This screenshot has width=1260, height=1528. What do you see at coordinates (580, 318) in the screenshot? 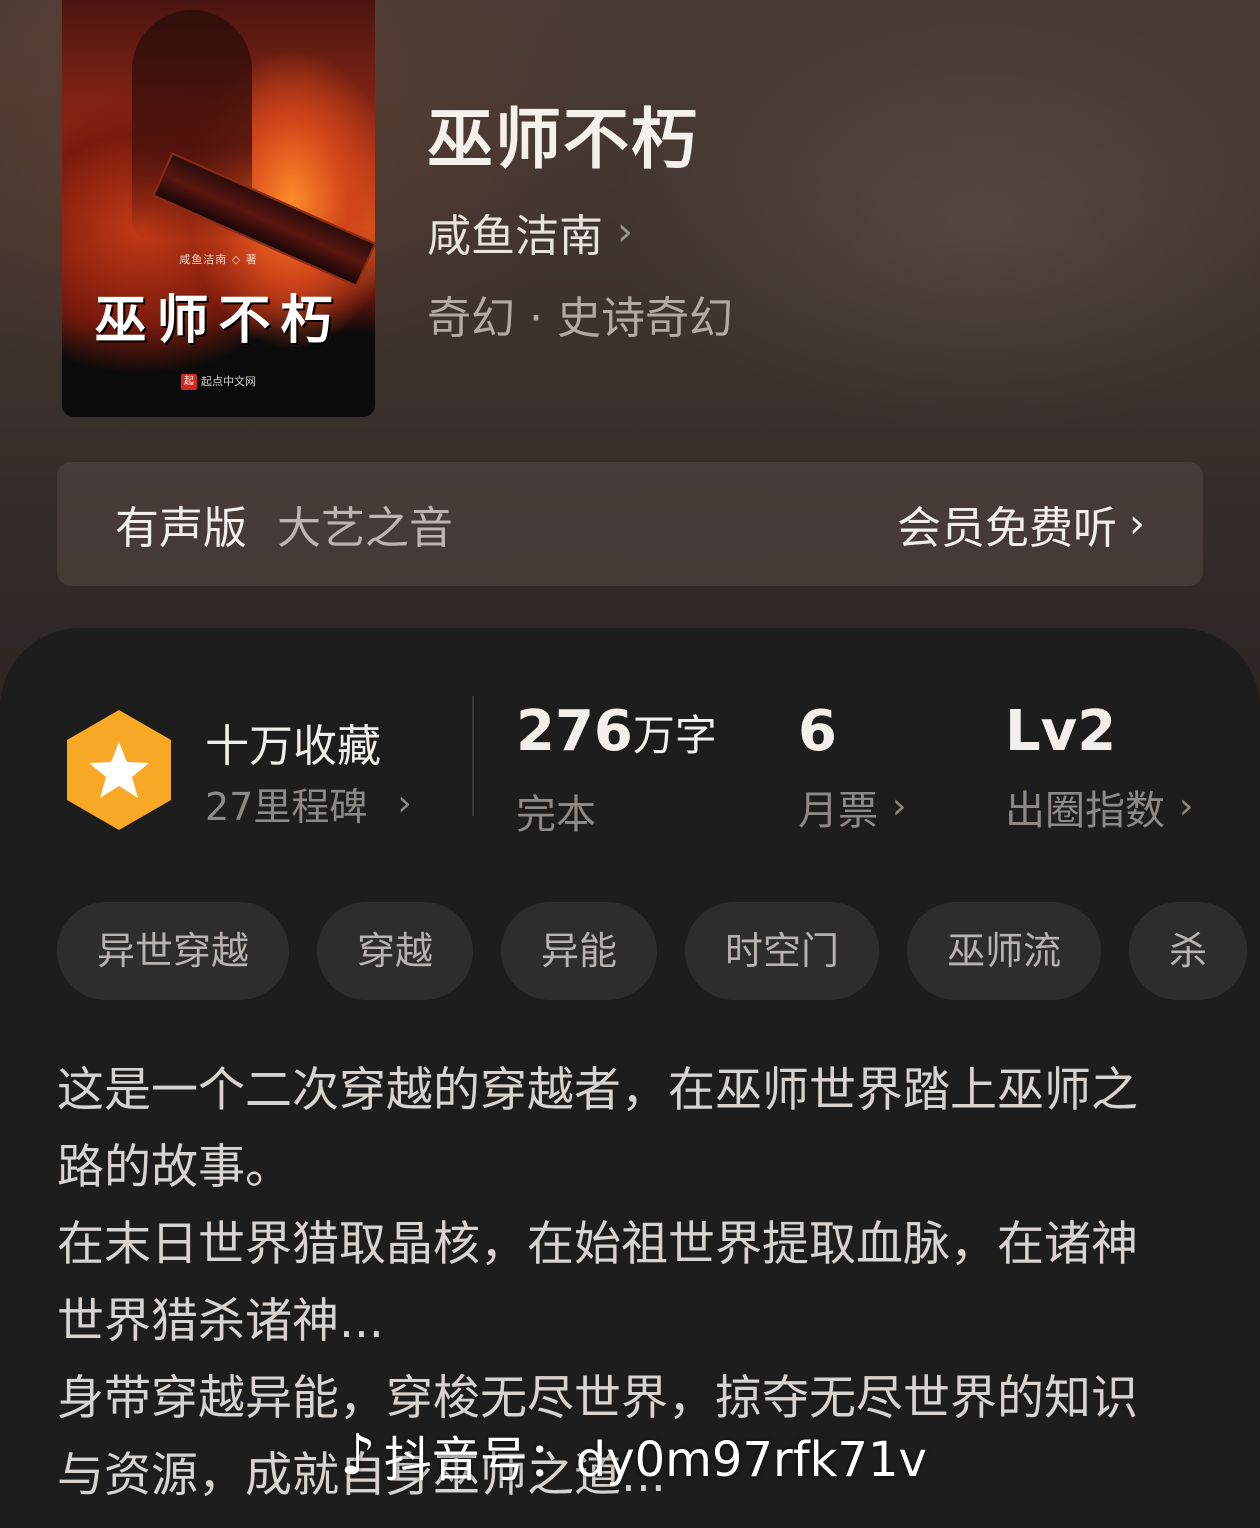
I see `book-genre: 奇幻 · 史诗奇幻` at bounding box center [580, 318].